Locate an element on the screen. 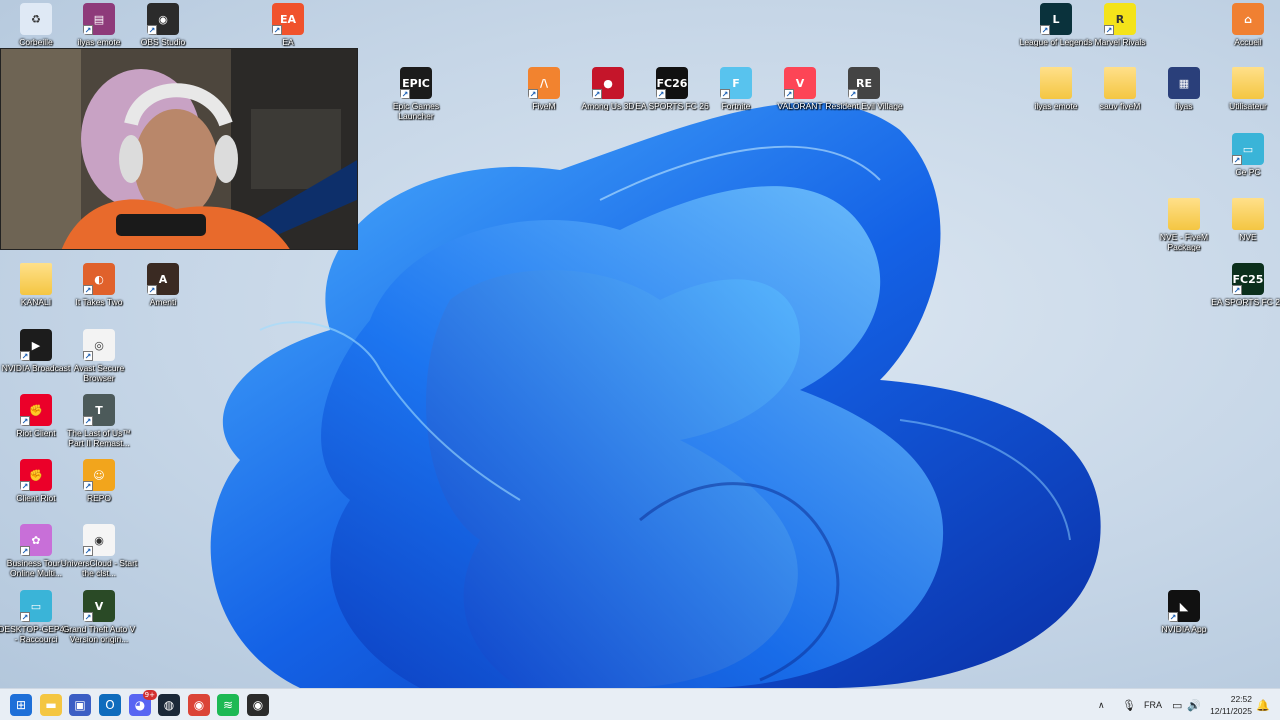 This screenshot has height=720, width=1280. among-us-icon: ● ↗ is located at coordinates (608, 83).